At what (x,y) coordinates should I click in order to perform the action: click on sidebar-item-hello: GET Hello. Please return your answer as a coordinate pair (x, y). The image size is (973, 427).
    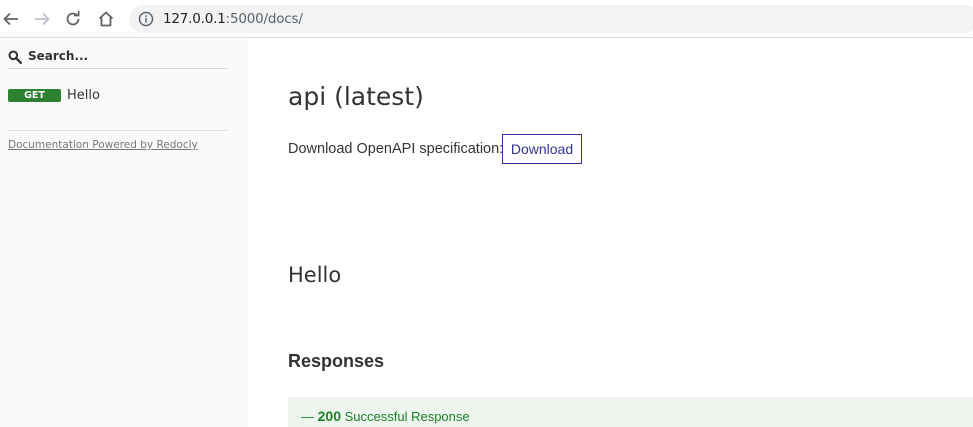
    Looking at the image, I should click on (118, 98).